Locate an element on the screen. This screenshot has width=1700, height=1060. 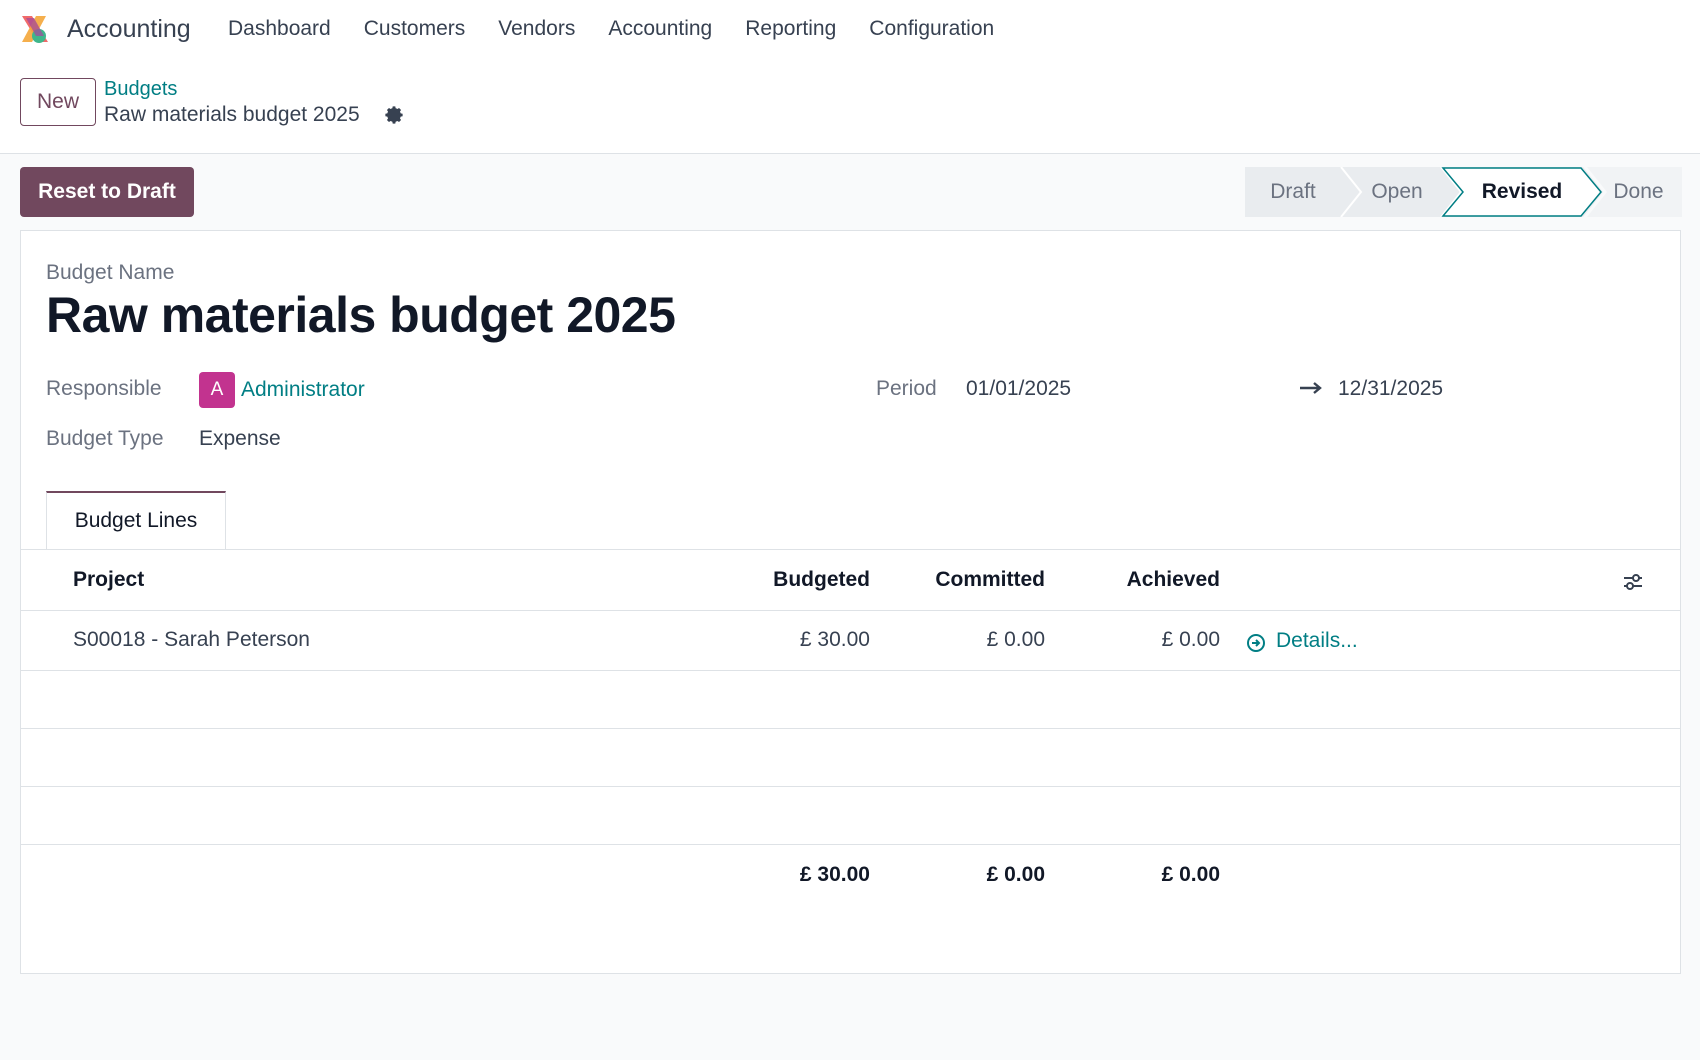
table-header: Project Budgeted Committed Achieved is located at coordinates (850, 580).